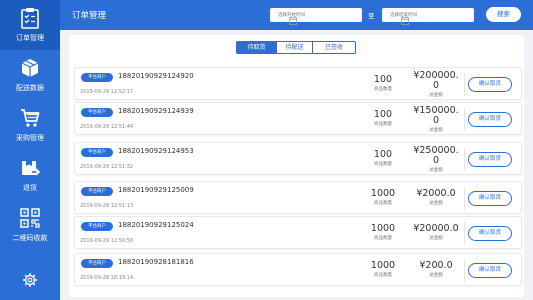  What do you see at coordinates (156, 262) in the screenshot?
I see `order-number: 18820190928181816` at bounding box center [156, 262].